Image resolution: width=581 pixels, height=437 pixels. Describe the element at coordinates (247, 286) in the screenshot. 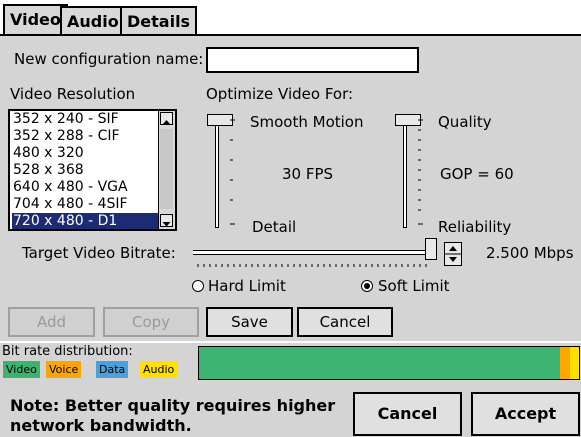

I see `hard-limit-label: Hard Limit` at that location.